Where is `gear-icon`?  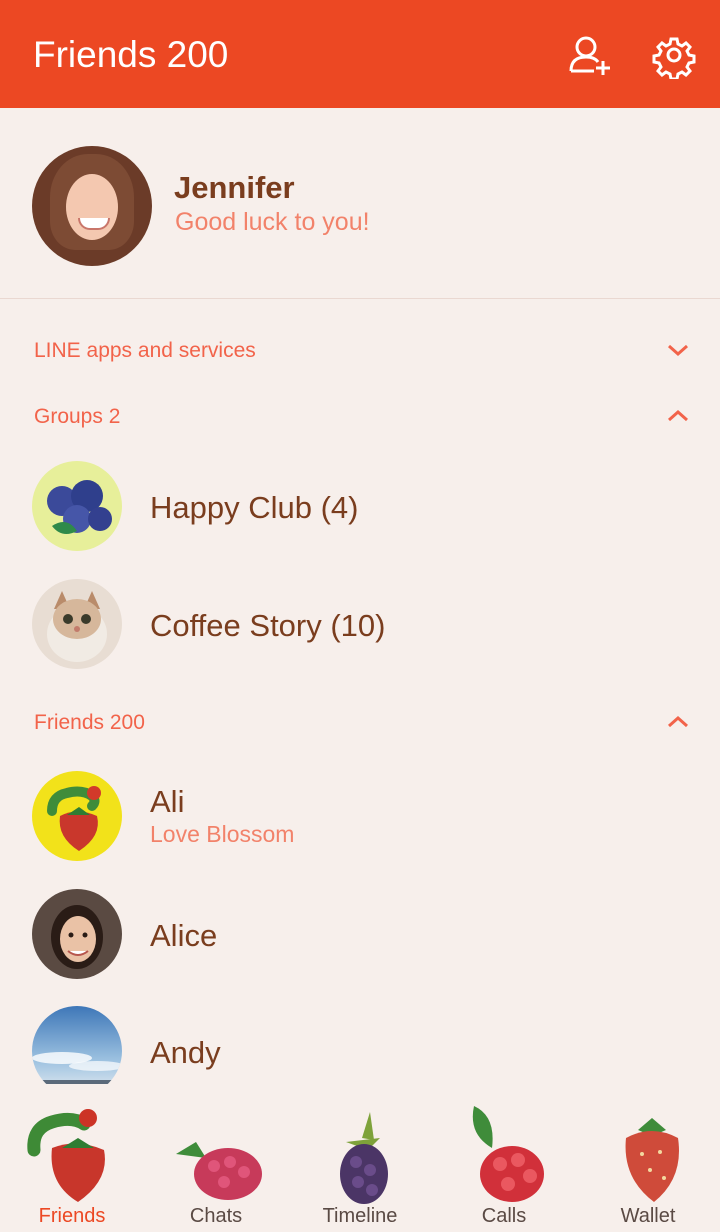
gear-icon is located at coordinates (674, 59).